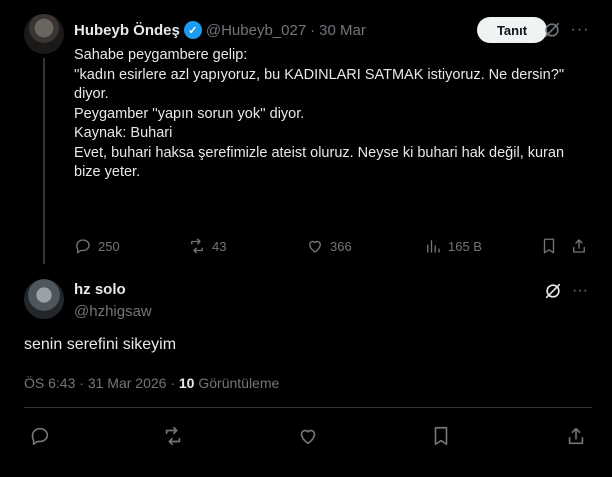  I want to click on reply-actions, so click(308, 436).